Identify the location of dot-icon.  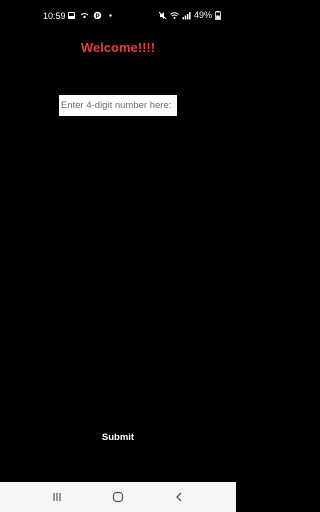
(110, 15).